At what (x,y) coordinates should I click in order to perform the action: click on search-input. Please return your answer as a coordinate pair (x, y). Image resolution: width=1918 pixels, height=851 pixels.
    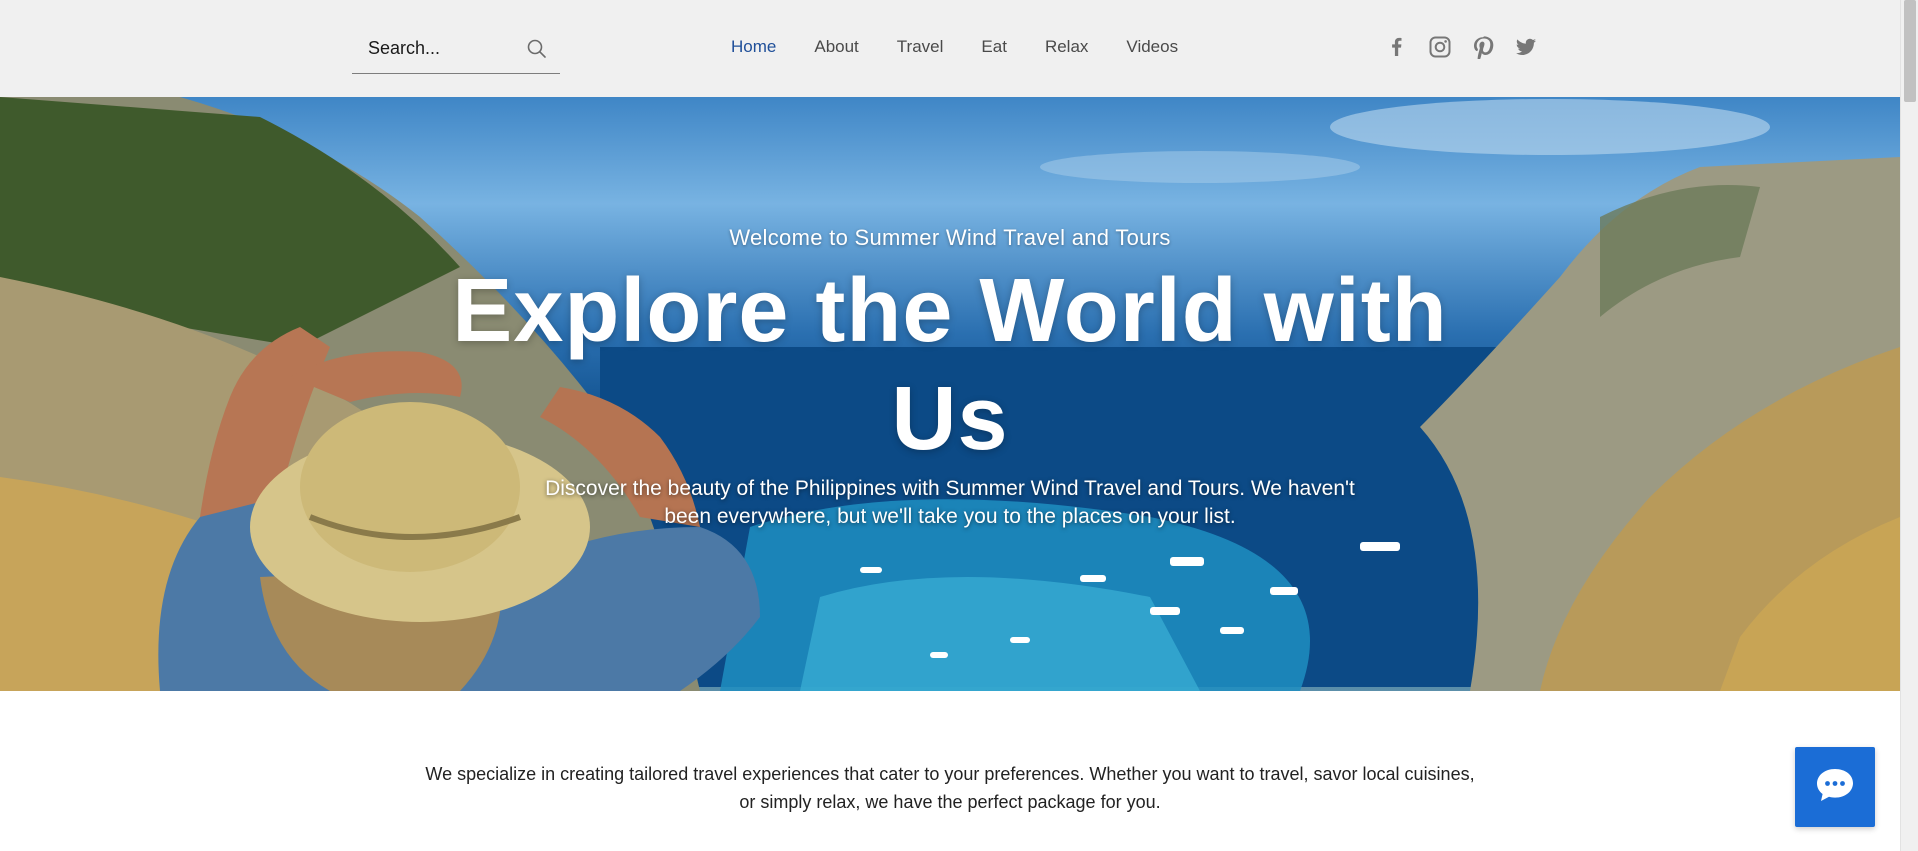
    Looking at the image, I should click on (443, 48).